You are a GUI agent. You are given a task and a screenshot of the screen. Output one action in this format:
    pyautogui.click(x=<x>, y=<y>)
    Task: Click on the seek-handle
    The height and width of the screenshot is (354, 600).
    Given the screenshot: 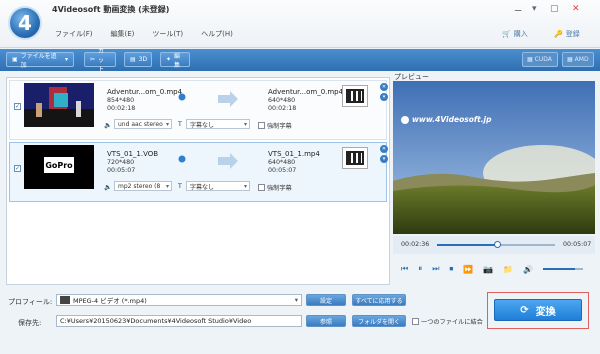 What is the action you would take?
    pyautogui.click(x=498, y=244)
    